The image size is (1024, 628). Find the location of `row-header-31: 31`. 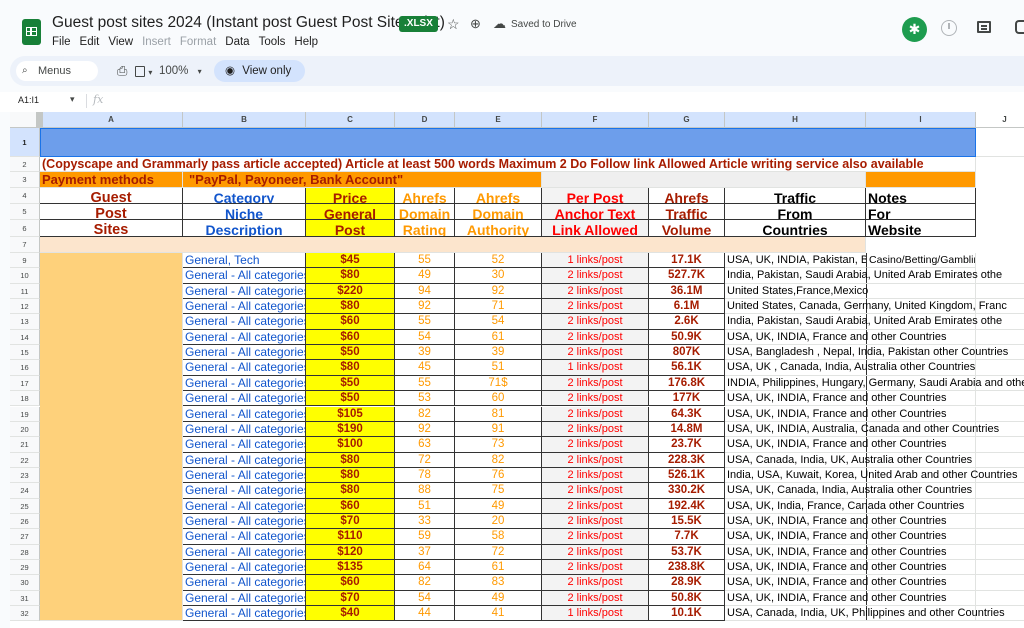

row-header-31: 31 is located at coordinates (25, 598).